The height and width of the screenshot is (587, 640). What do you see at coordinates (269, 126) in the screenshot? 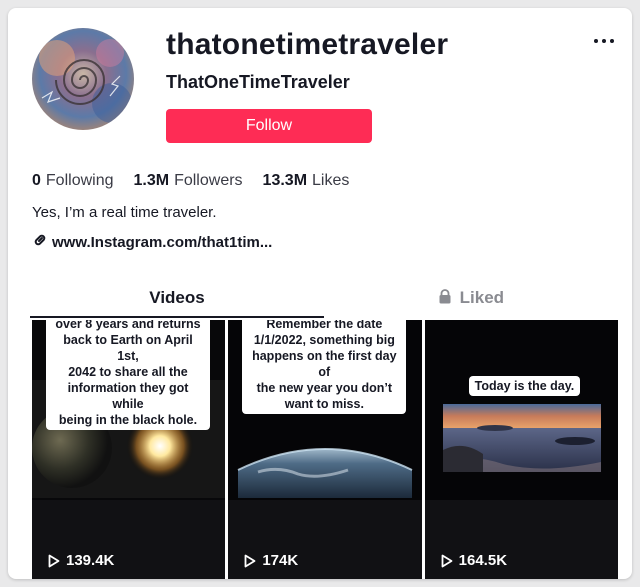
I see `follow-button: Follow` at bounding box center [269, 126].